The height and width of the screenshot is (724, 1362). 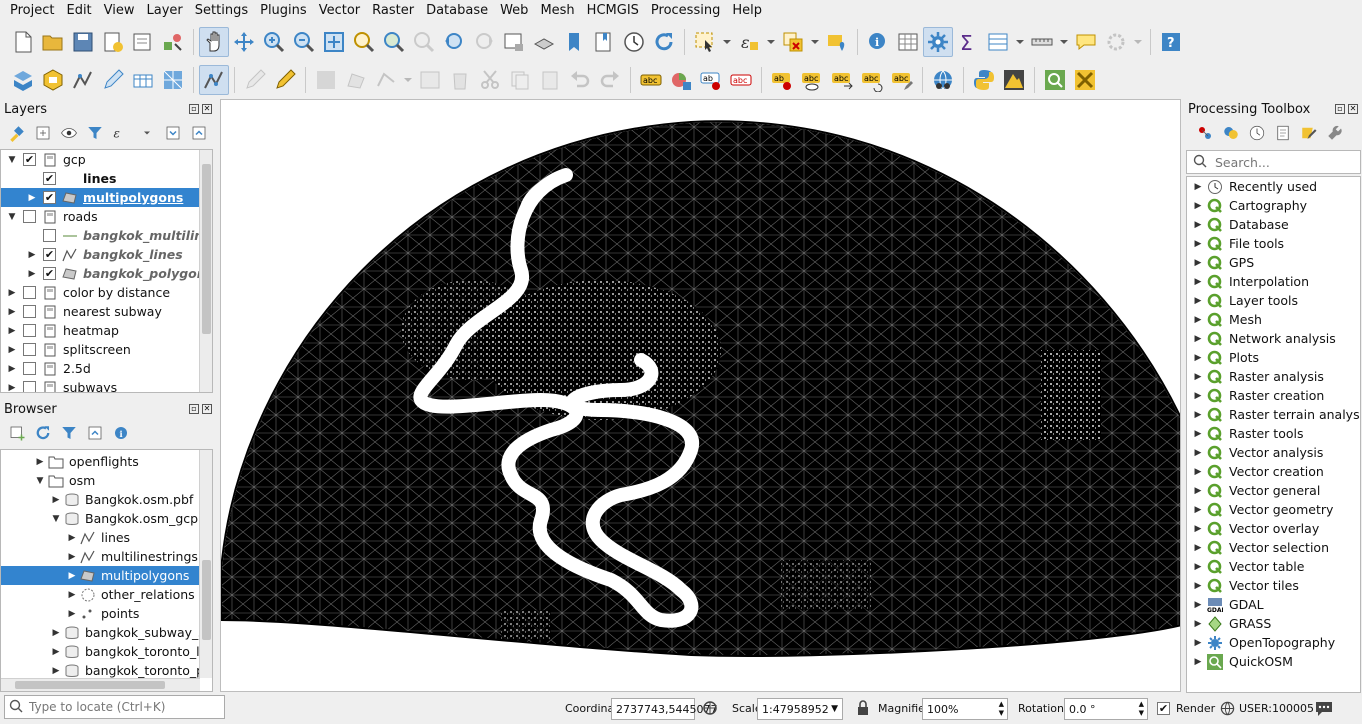 I want to click on menu-vector: Vector, so click(x=339, y=11).